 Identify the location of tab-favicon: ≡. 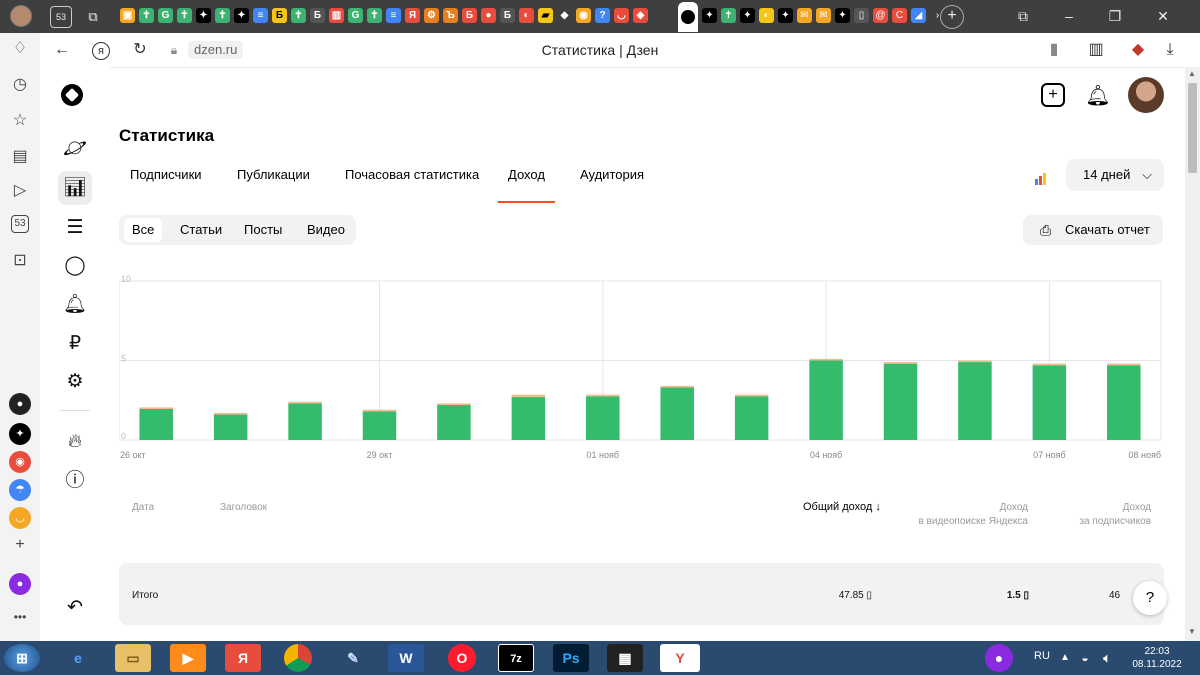
(260, 15).